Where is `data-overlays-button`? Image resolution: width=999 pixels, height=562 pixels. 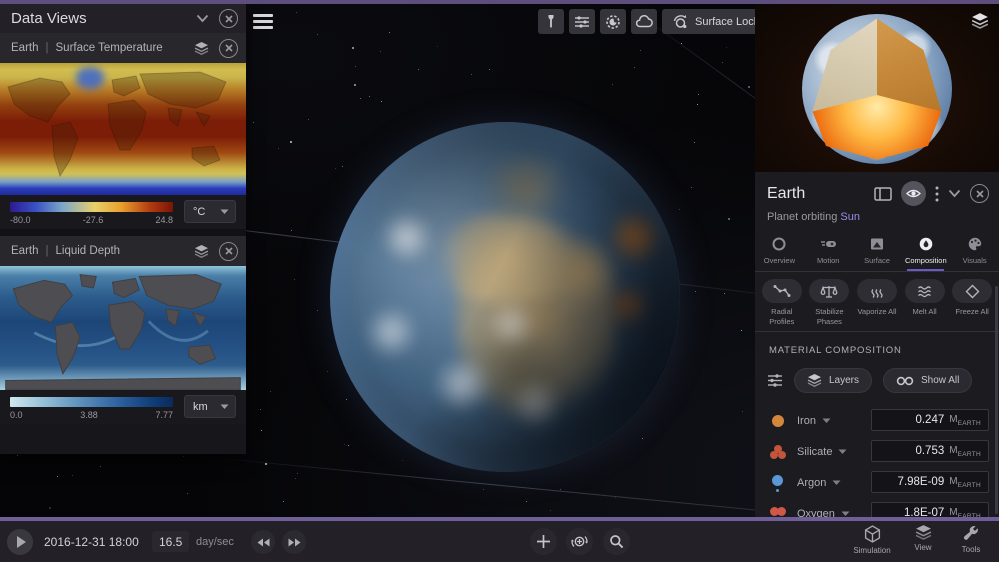
data-overlays-button is located at coordinates (582, 21).